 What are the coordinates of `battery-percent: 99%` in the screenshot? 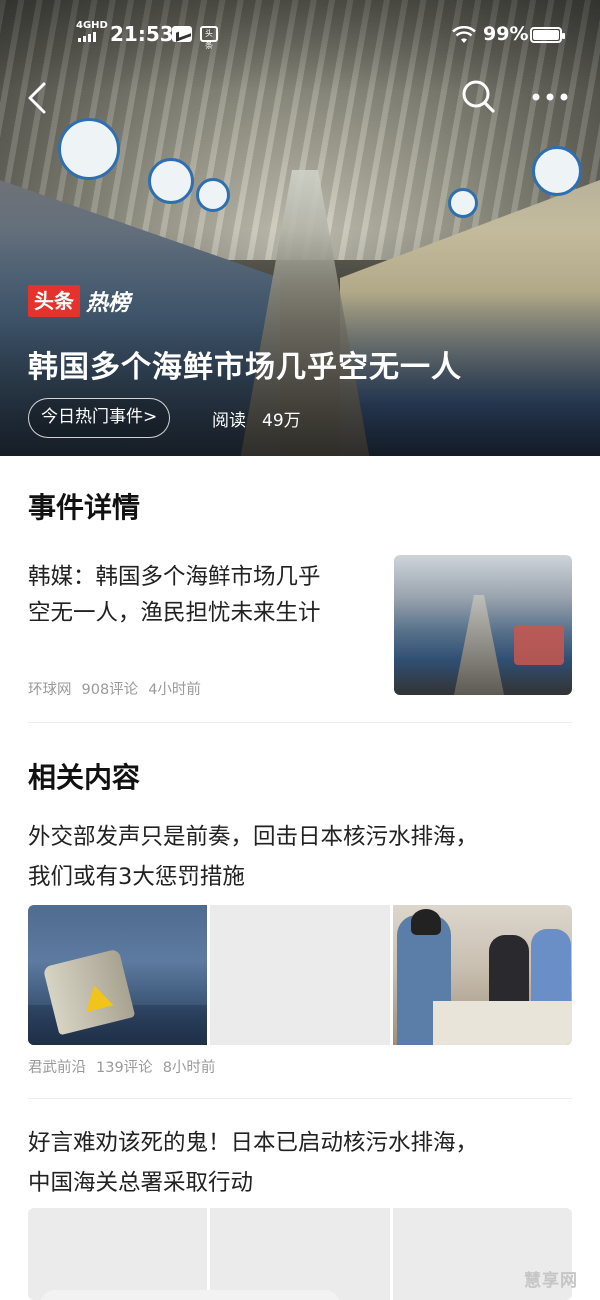 It's located at (506, 34).